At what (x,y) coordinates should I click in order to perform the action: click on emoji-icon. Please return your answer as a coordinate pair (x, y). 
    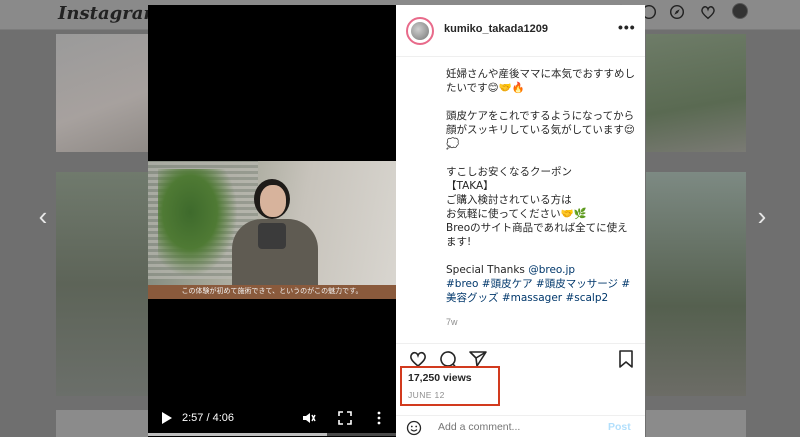
    Looking at the image, I should click on (414, 428).